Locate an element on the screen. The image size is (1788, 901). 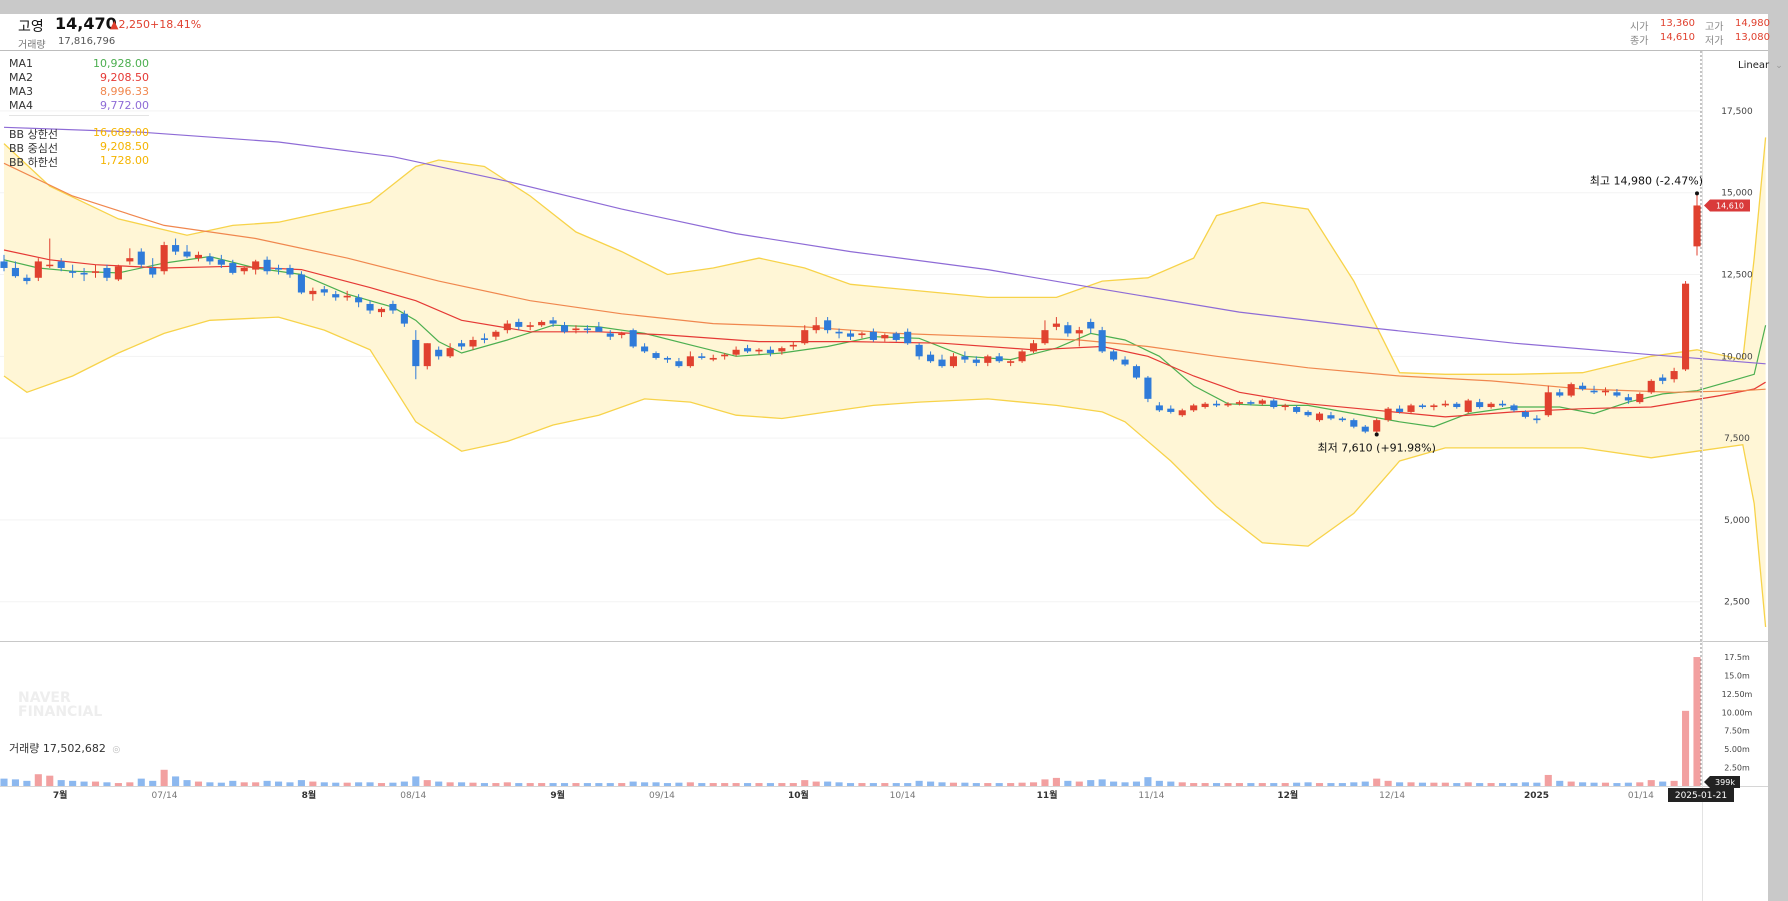
x-tick-label: 7월 is located at coordinates (60, 795).